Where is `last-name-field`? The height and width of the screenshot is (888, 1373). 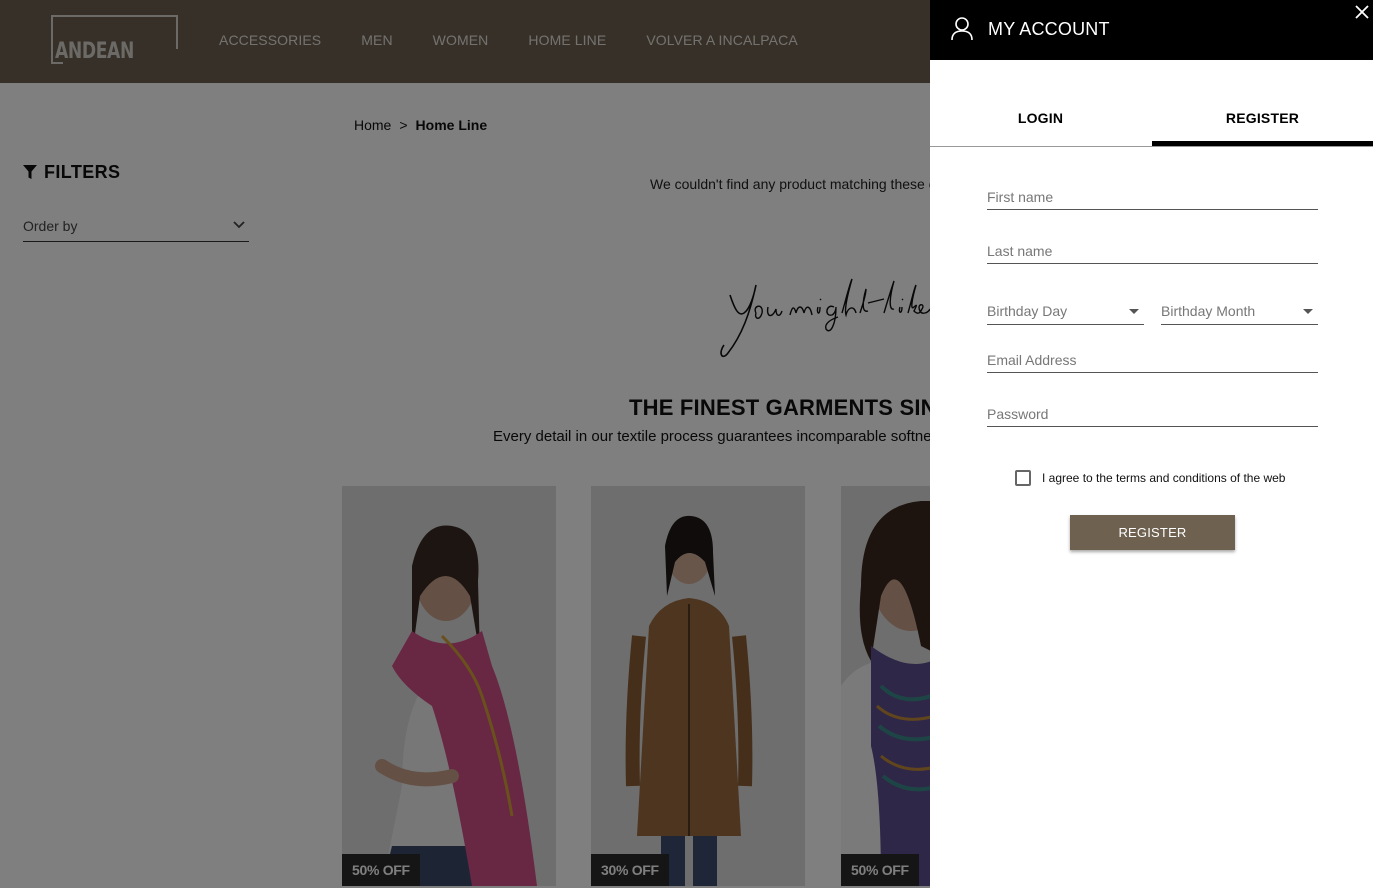 last-name-field is located at coordinates (1152, 252).